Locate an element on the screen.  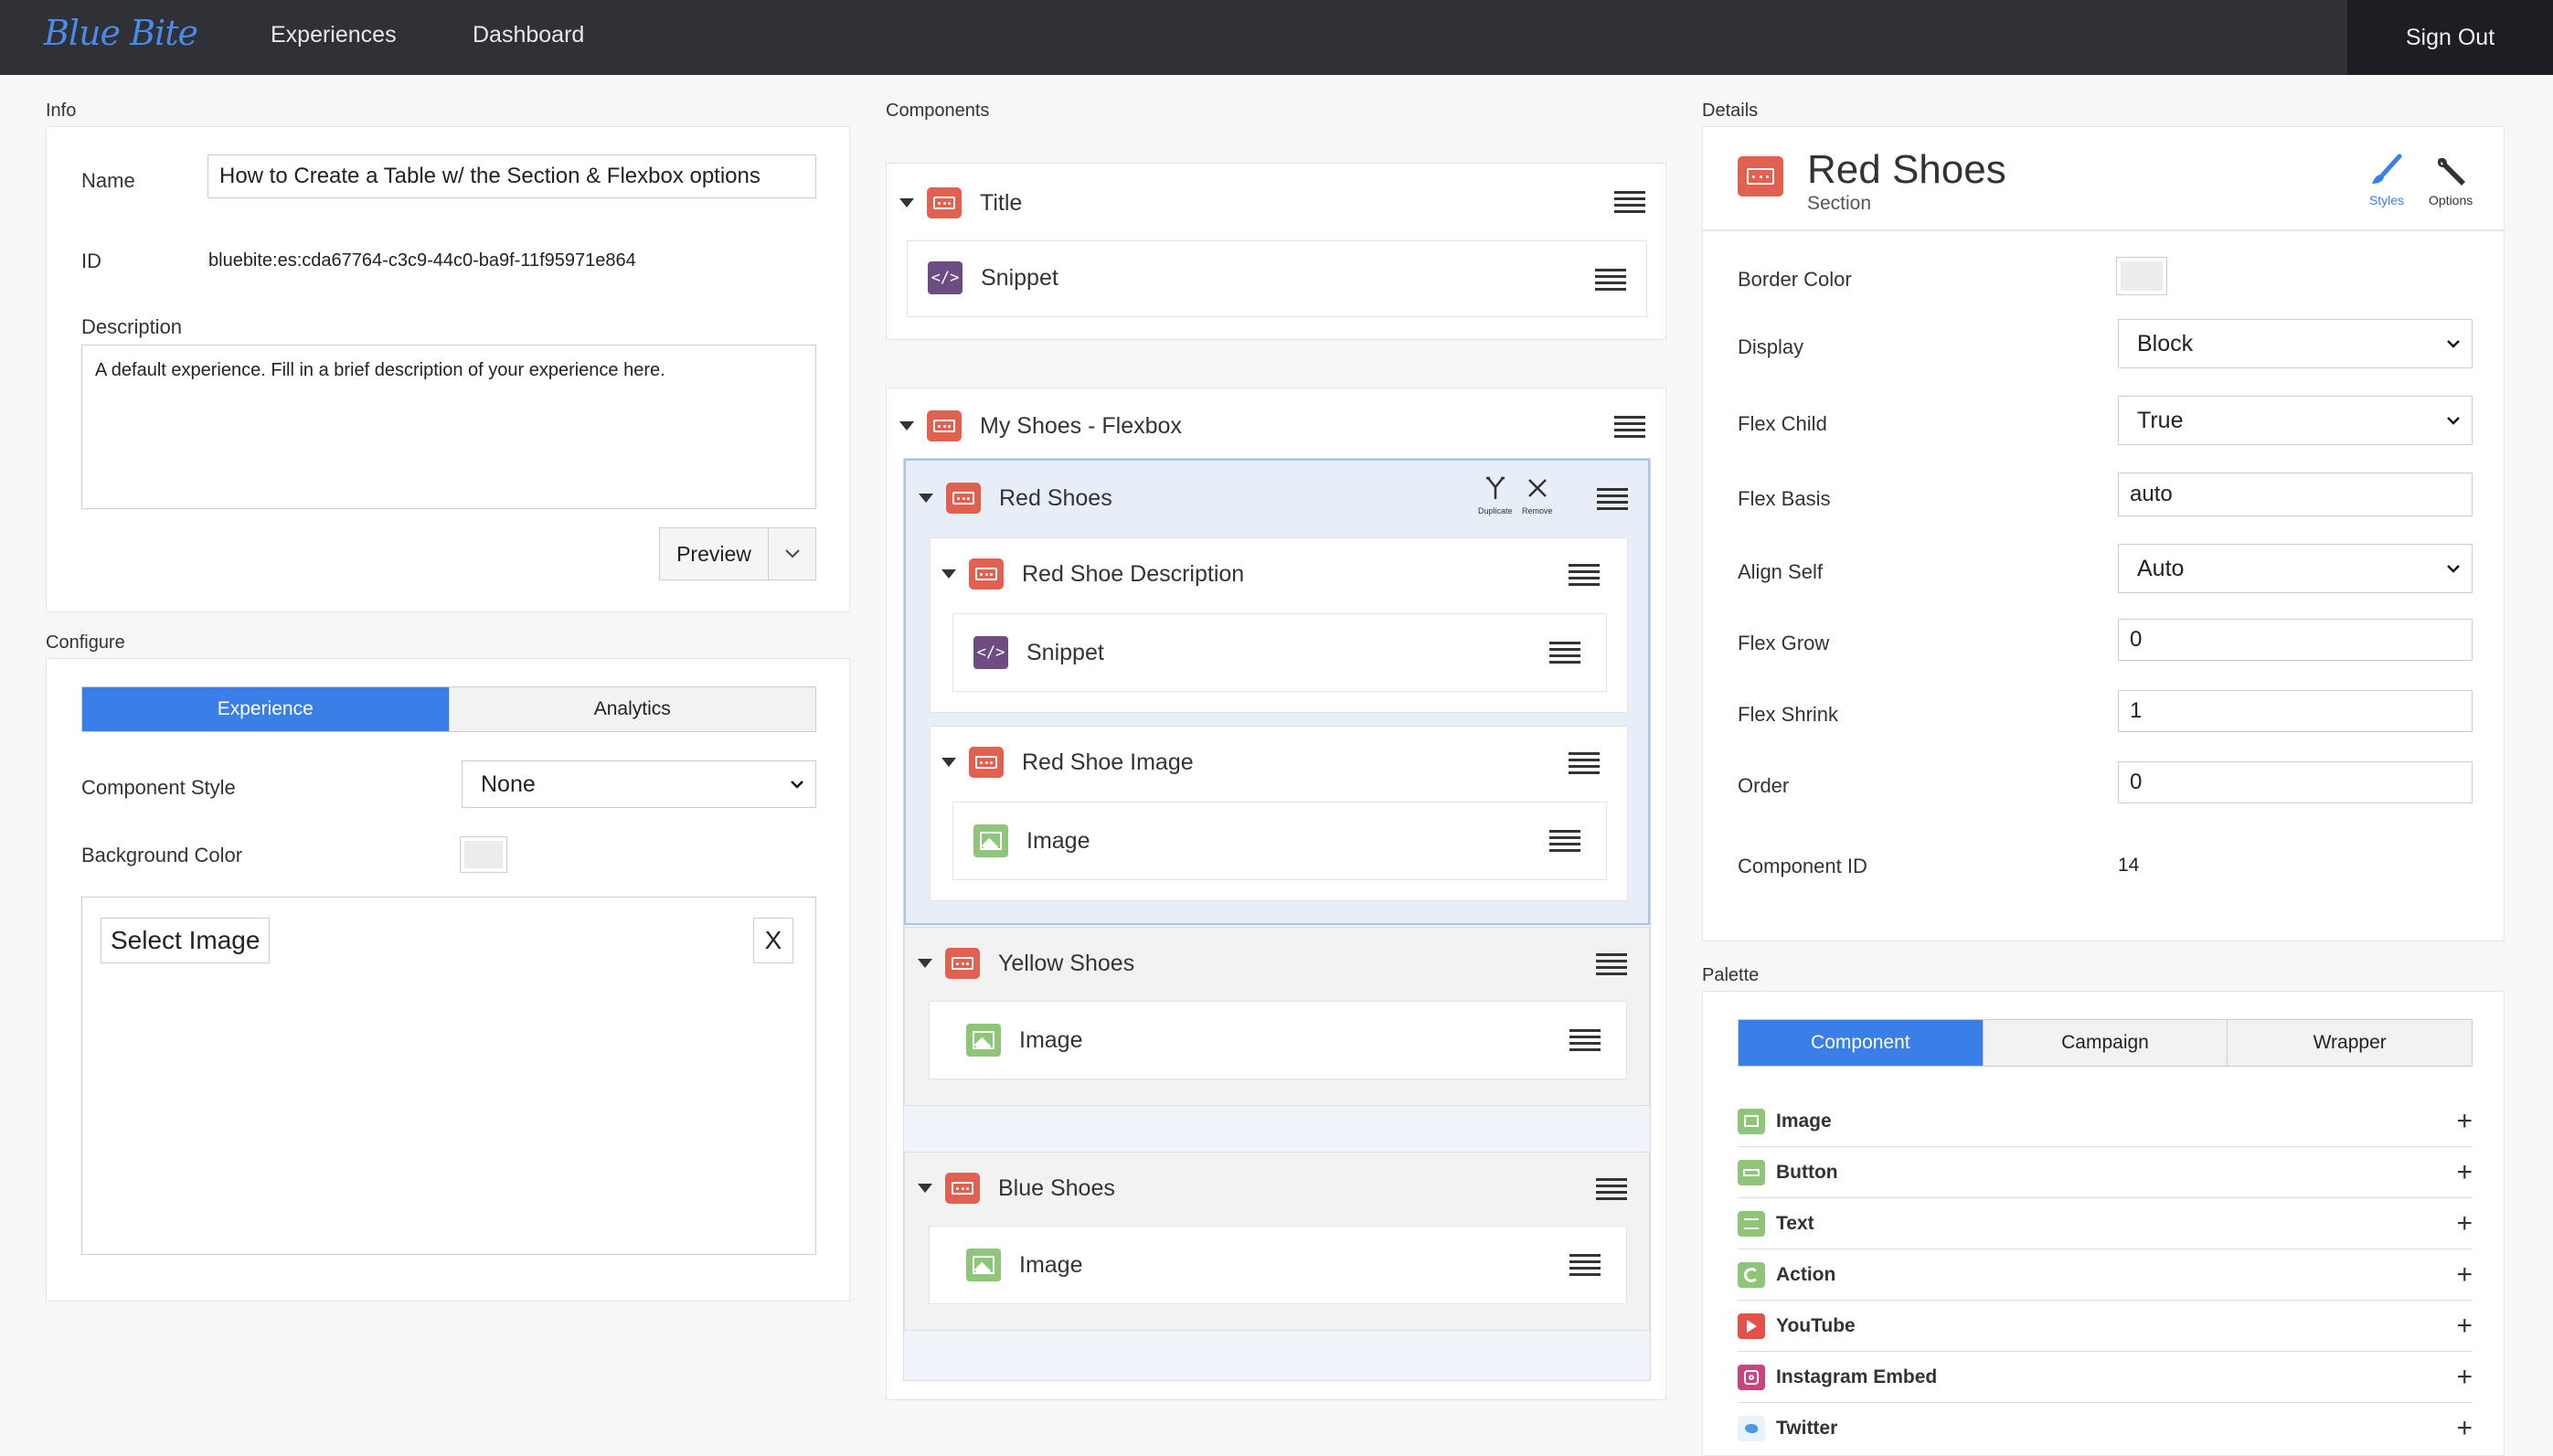
clear-image-button: X is located at coordinates (773, 941).